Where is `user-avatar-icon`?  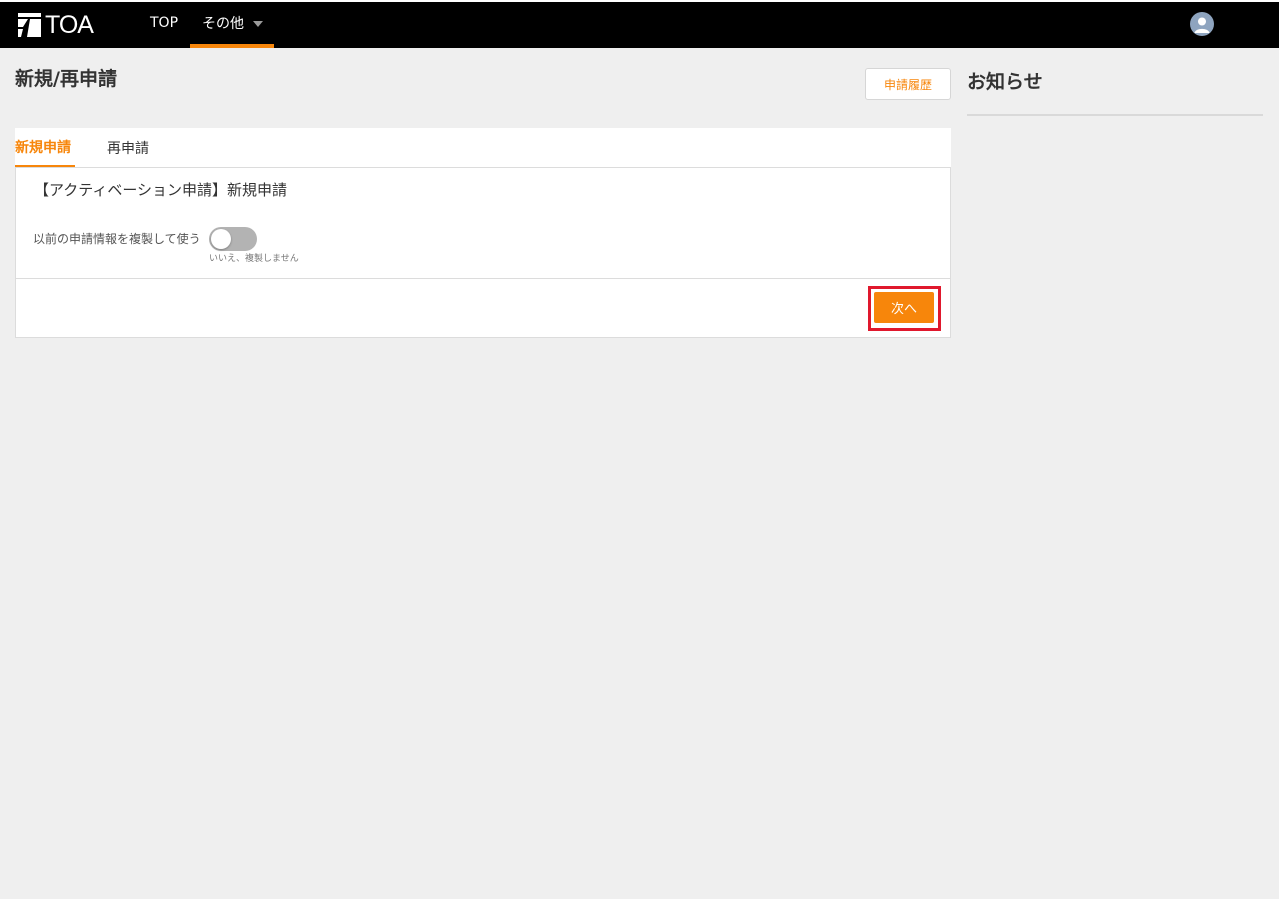 user-avatar-icon is located at coordinates (1202, 24).